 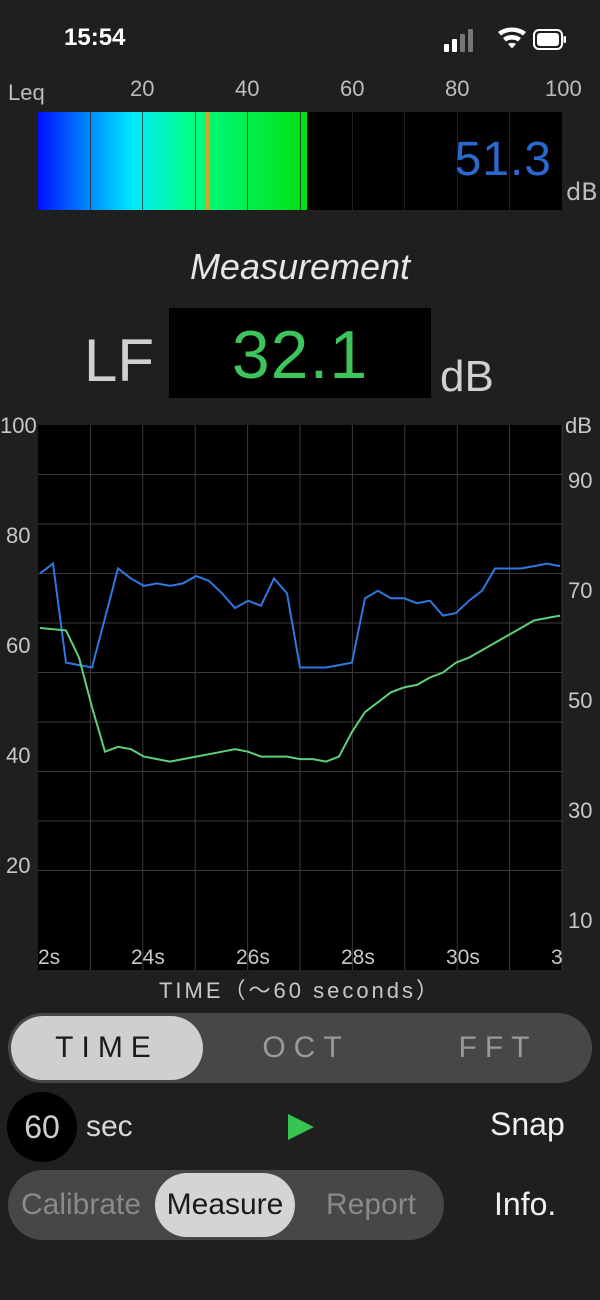 What do you see at coordinates (18, 755) in the screenshot?
I see `y-left-tick: 40` at bounding box center [18, 755].